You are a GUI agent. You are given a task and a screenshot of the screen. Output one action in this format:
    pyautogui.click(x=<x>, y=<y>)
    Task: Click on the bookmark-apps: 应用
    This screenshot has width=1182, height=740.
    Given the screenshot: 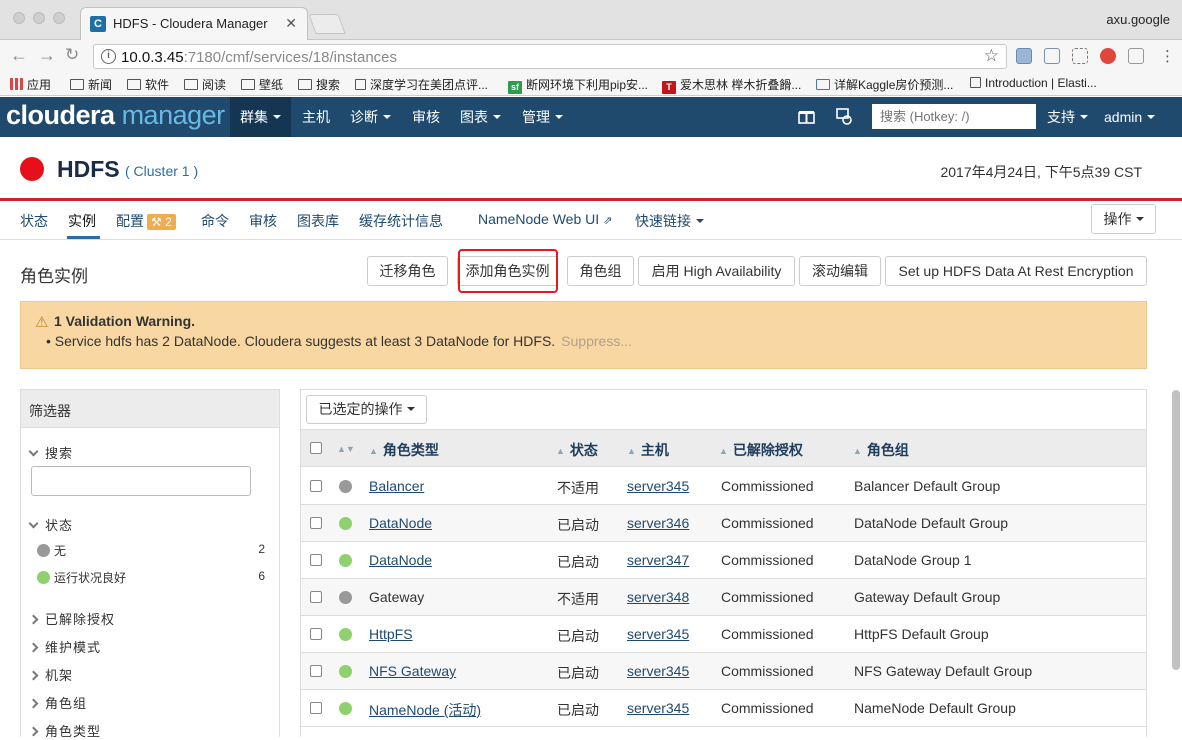 What is the action you would take?
    pyautogui.click(x=30, y=84)
    